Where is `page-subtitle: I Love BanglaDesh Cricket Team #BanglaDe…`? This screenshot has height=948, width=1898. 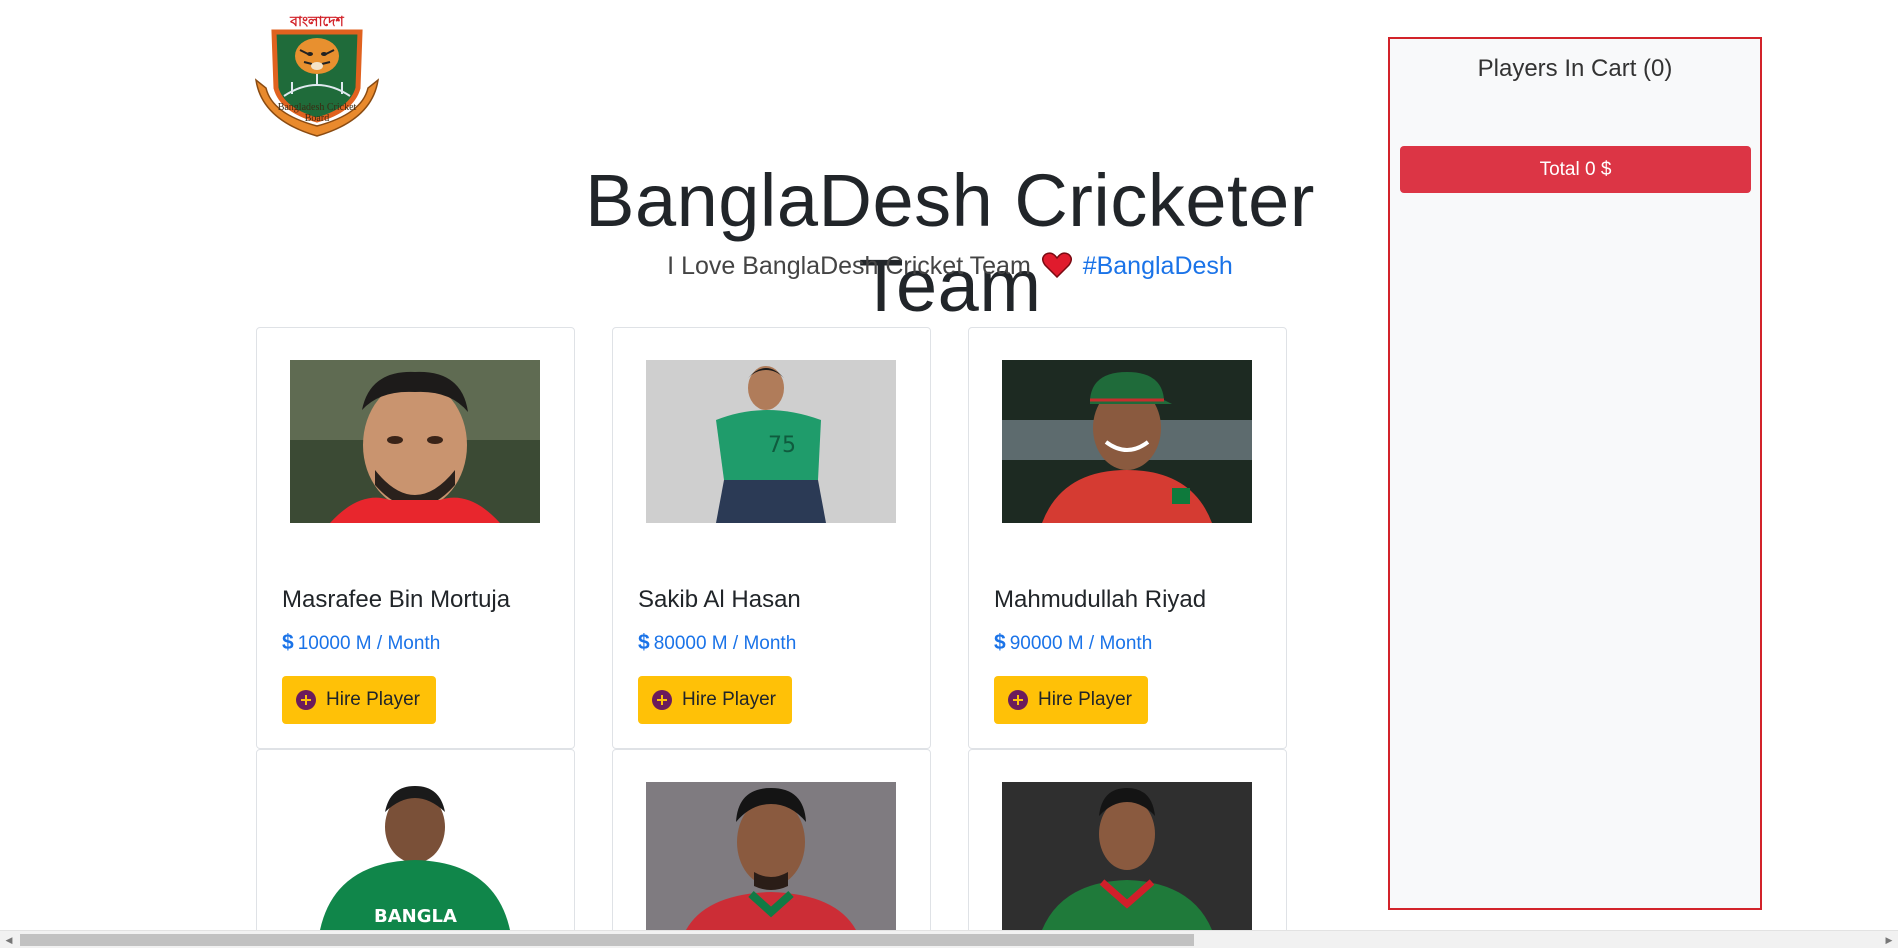
page-subtitle: I Love BanglaDesh Cricket Team #BanglaDe… is located at coordinates (950, 268).